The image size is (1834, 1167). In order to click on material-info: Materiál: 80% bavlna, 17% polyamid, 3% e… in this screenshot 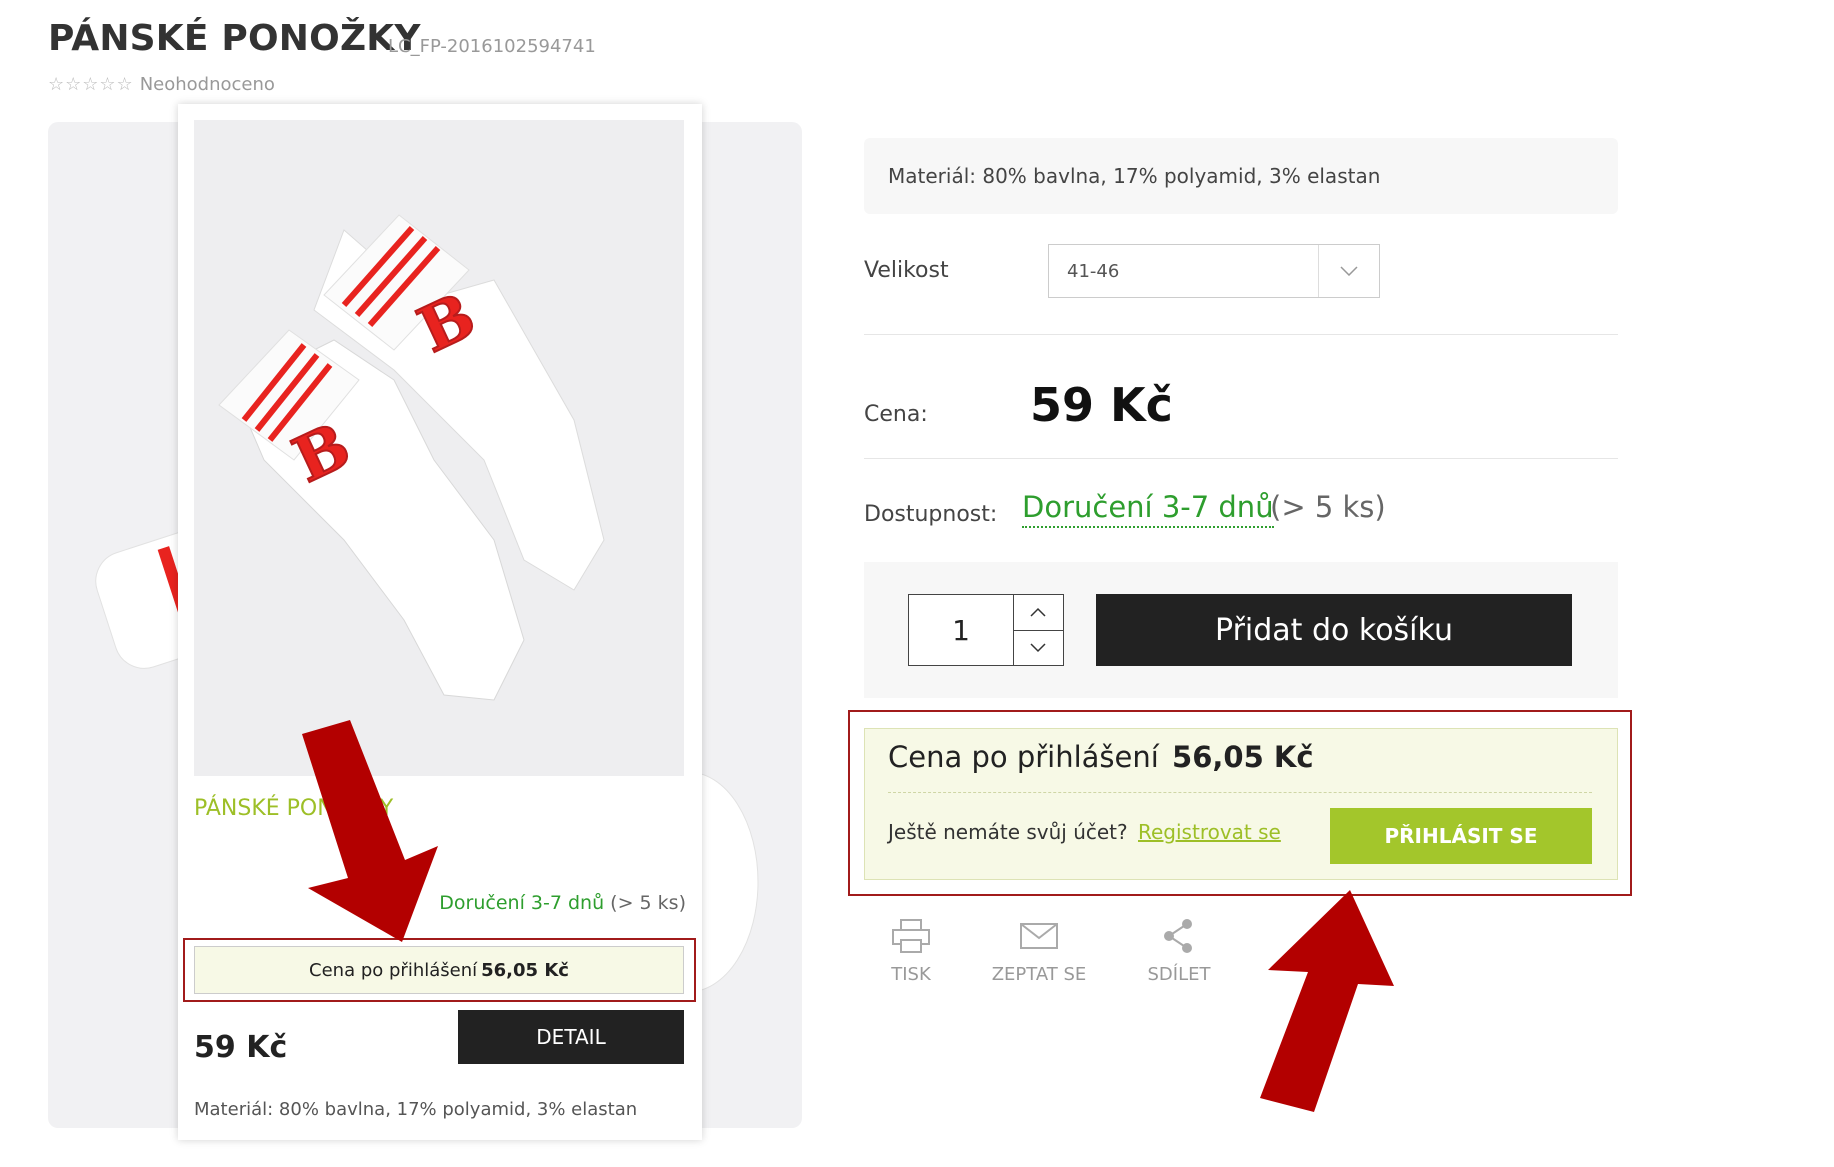, I will do `click(1241, 176)`.